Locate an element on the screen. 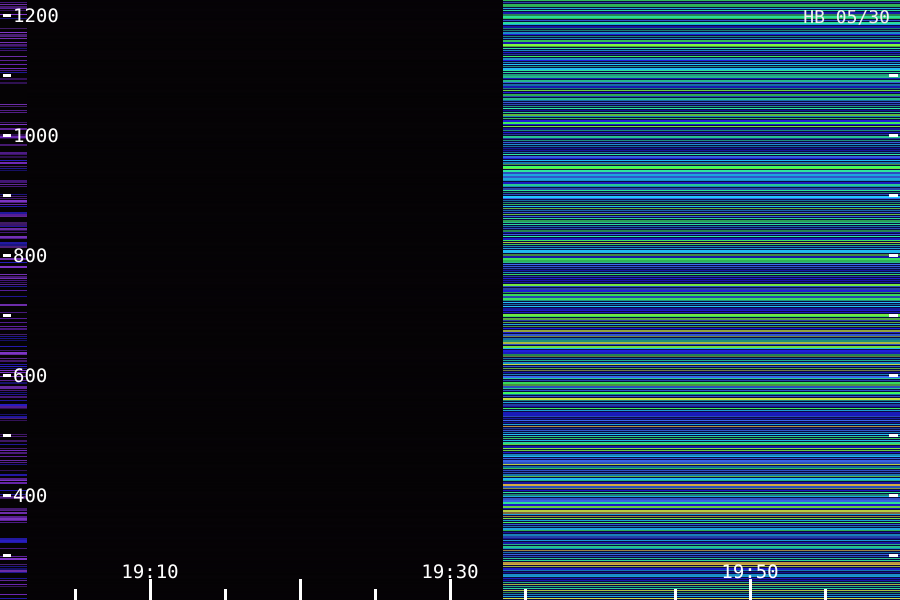 The height and width of the screenshot is (600, 900). y-minor-tick is located at coordinates (7, 75).